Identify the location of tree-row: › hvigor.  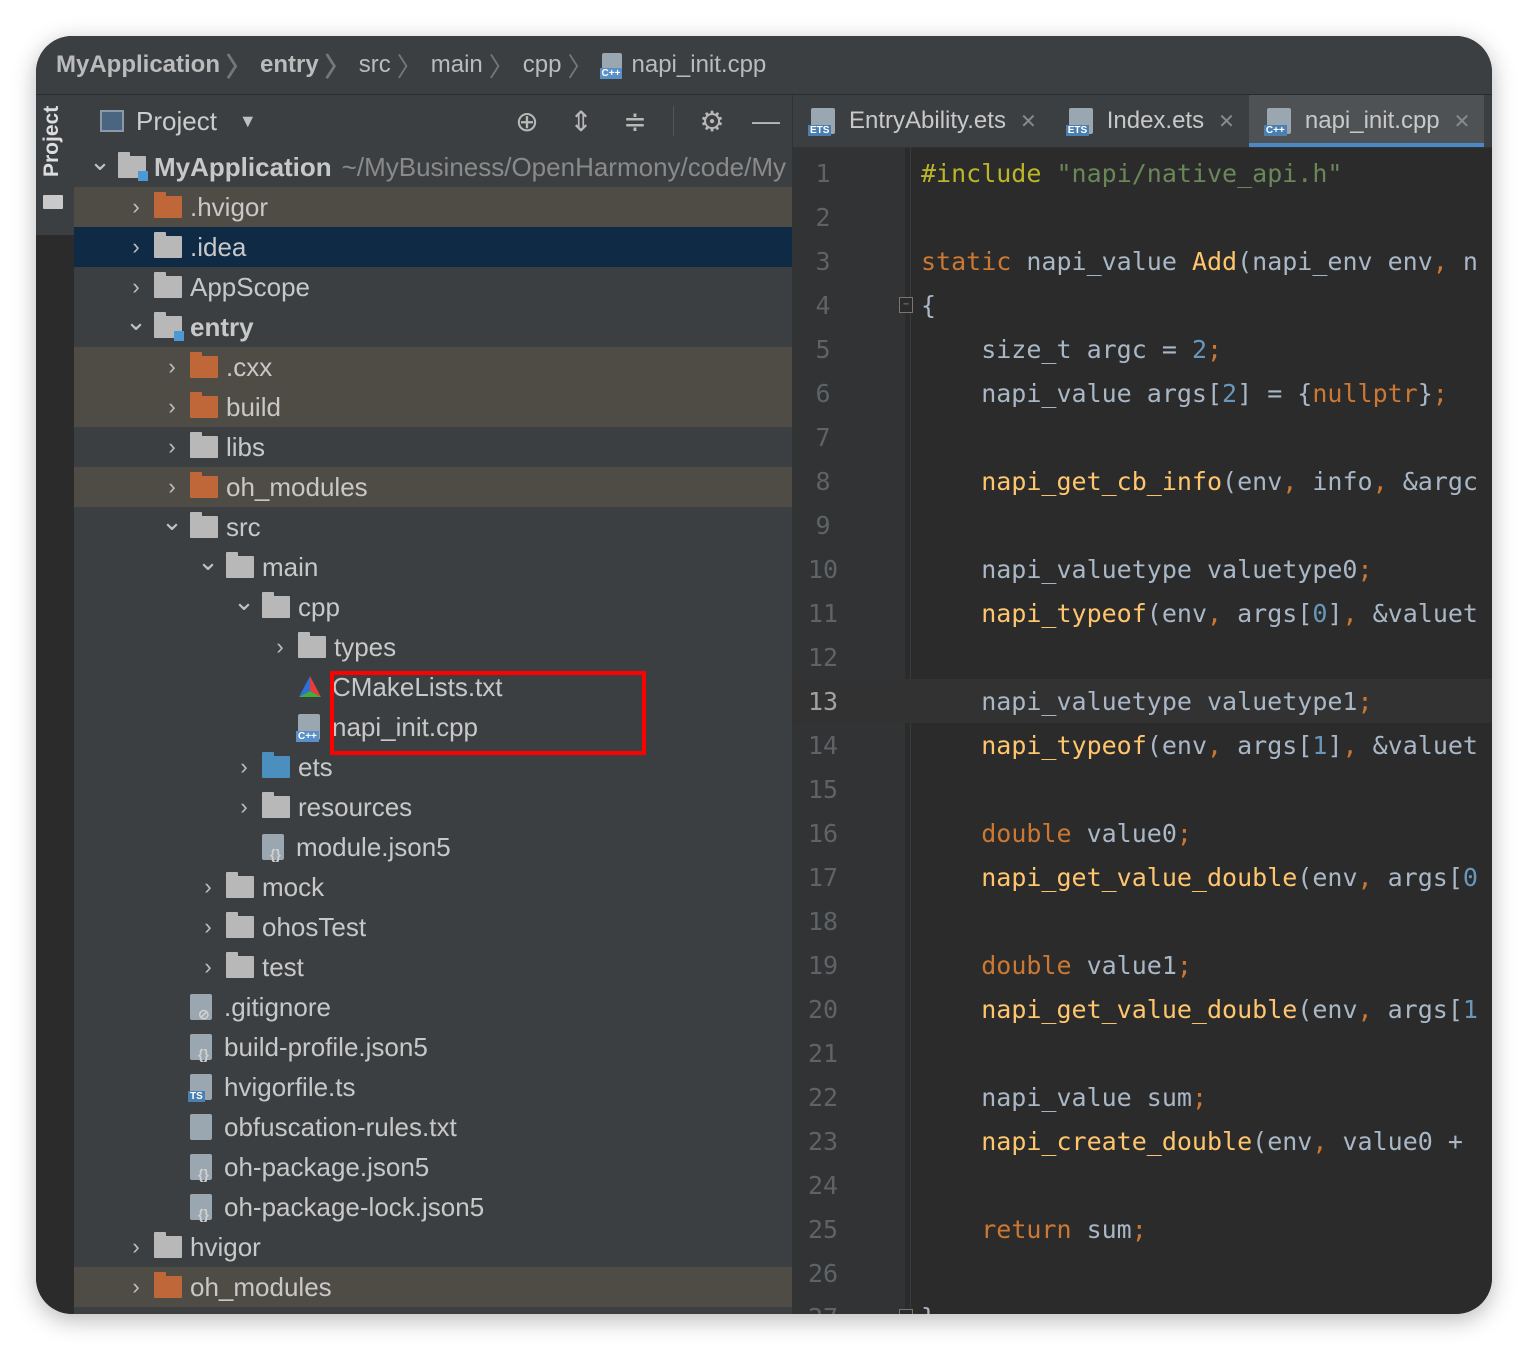
(433, 1247).